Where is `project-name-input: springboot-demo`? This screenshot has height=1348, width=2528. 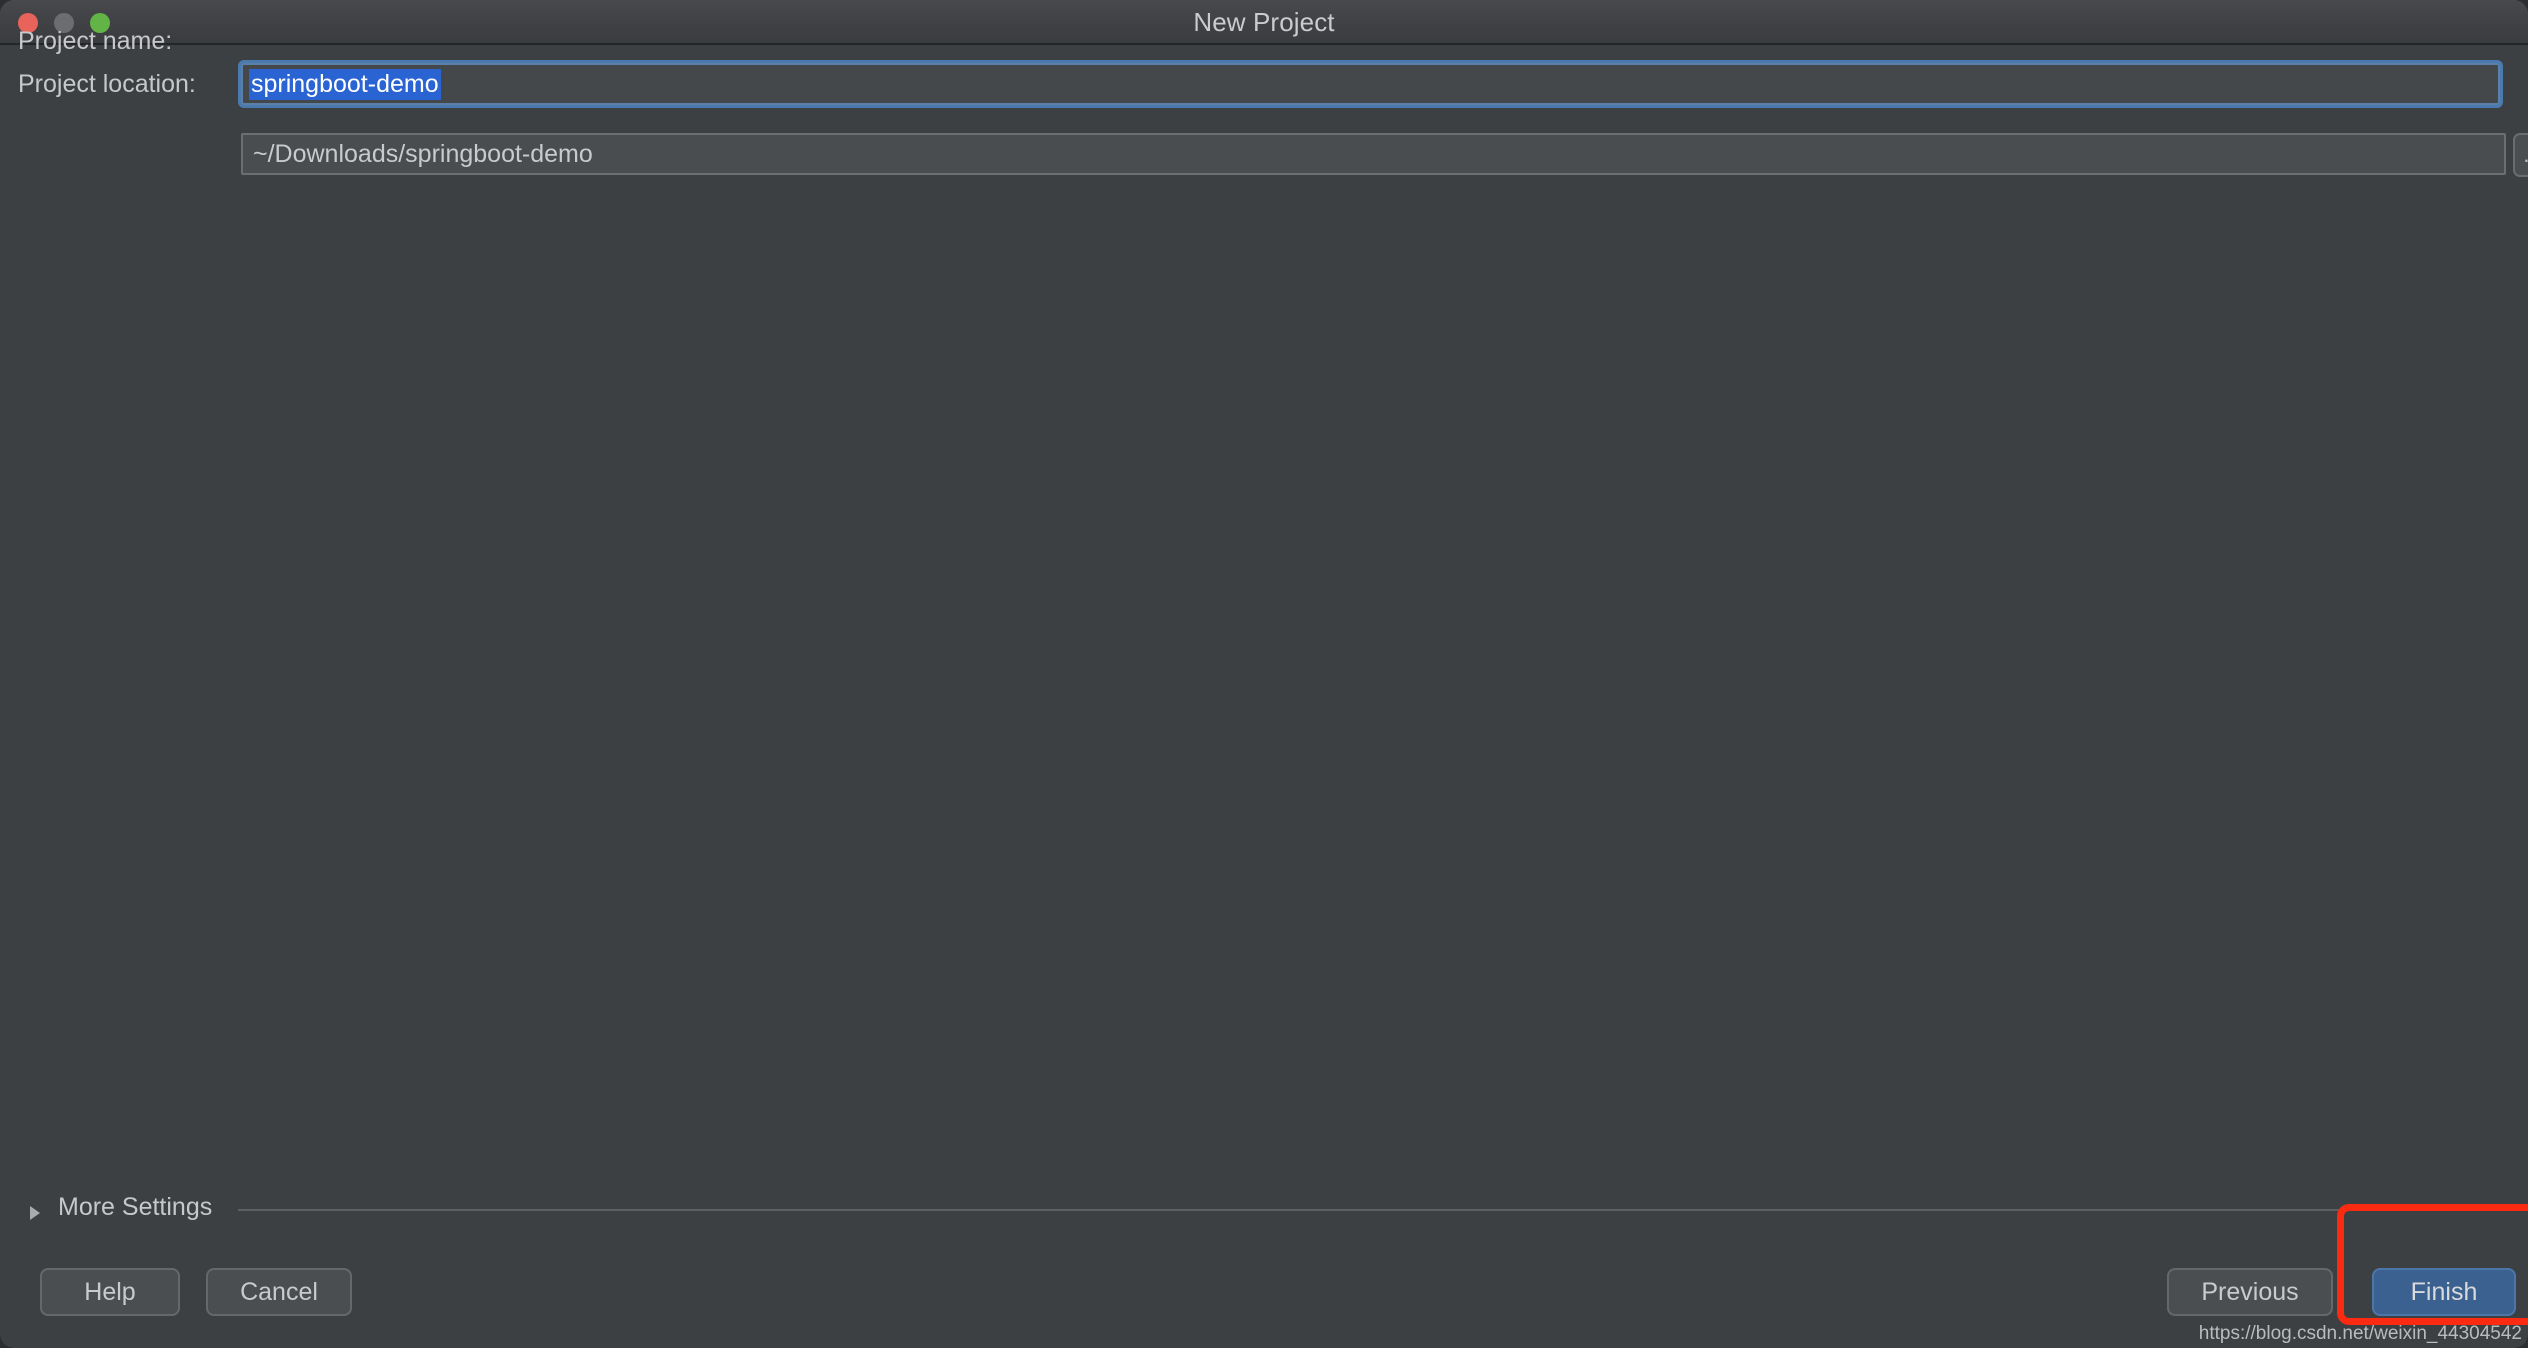 project-name-input: springboot-demo is located at coordinates (1370, 84).